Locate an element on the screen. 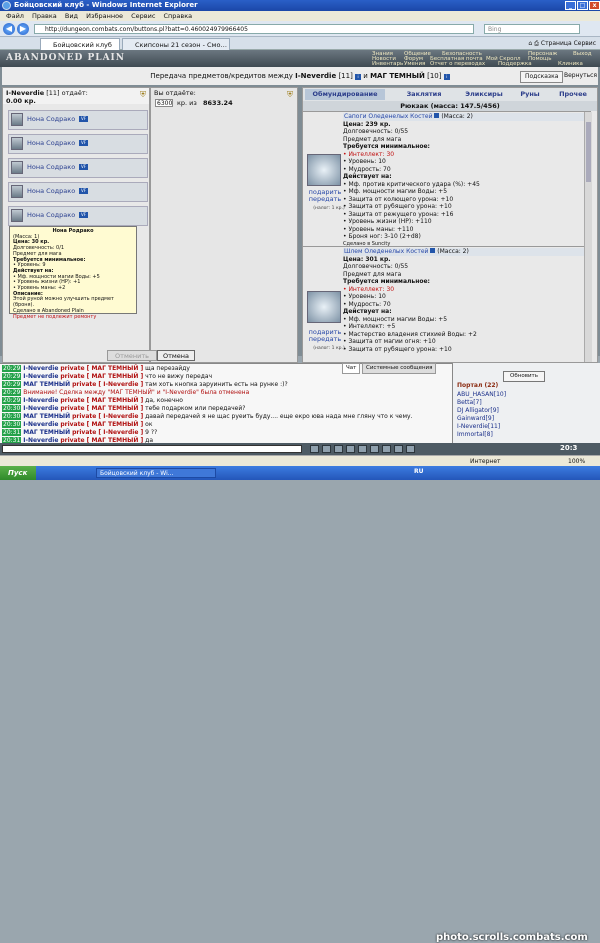  online-user-name: ABU_HASAN[10] is located at coordinates (481, 394).